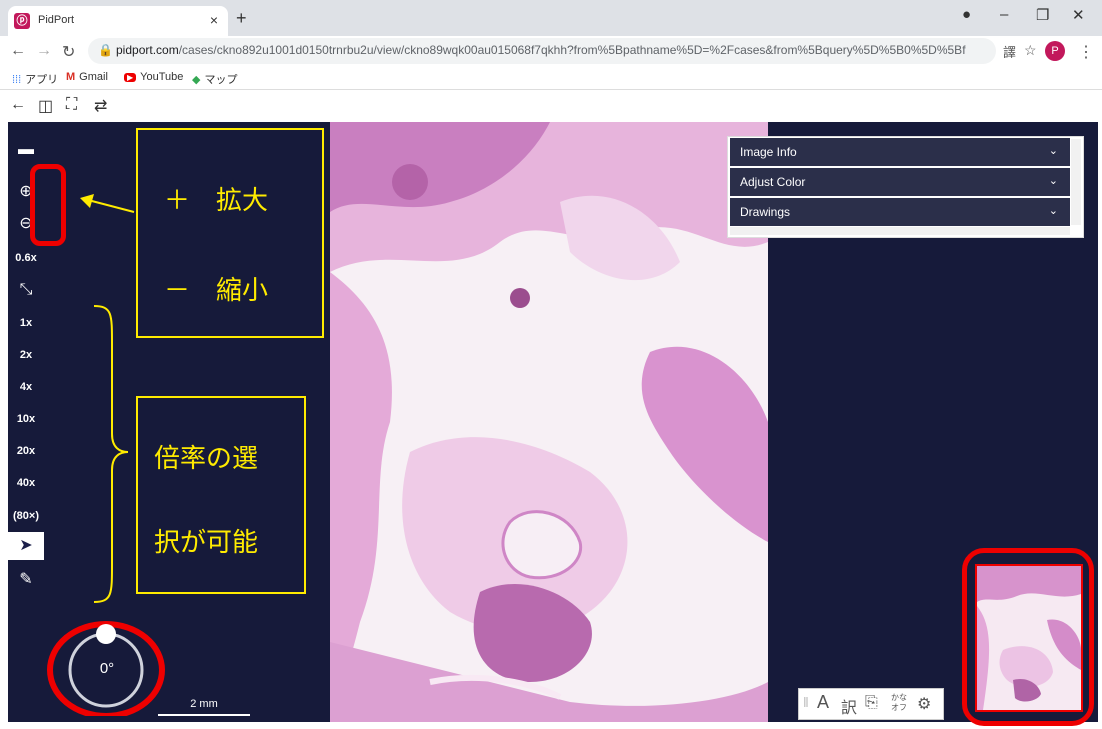 This screenshot has height=729, width=1102. I want to click on magnification-80x: (80×), so click(26, 516).